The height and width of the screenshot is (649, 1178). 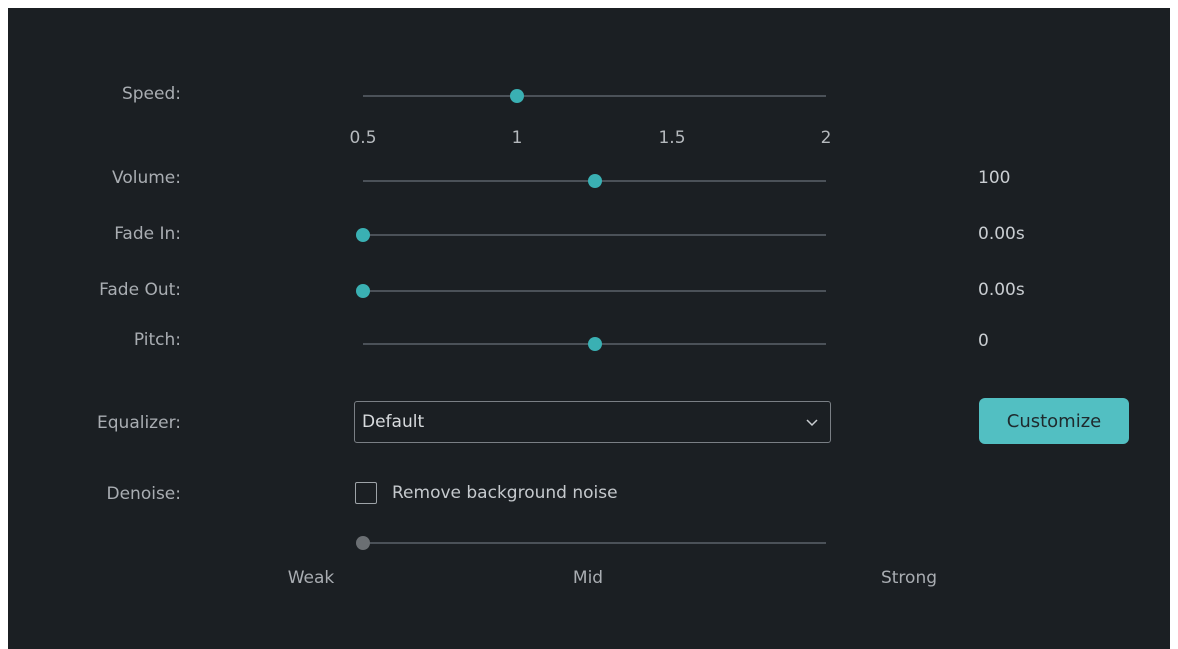 What do you see at coordinates (1001, 290) in the screenshot?
I see `fade-out-value: 0.00s` at bounding box center [1001, 290].